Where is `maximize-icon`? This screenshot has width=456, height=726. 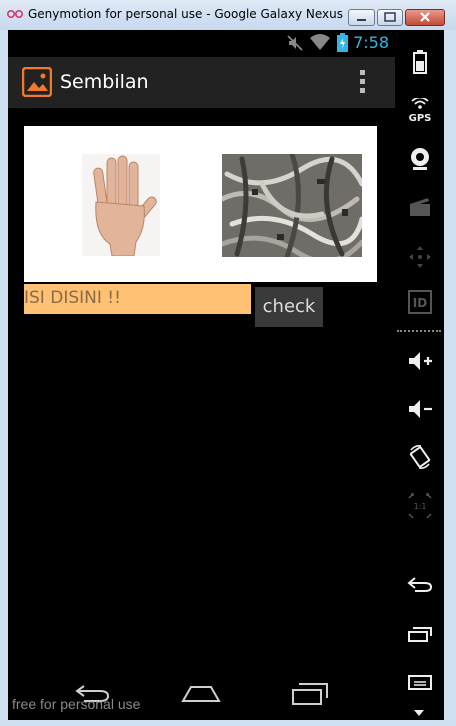 maximize-icon is located at coordinates (390, 17).